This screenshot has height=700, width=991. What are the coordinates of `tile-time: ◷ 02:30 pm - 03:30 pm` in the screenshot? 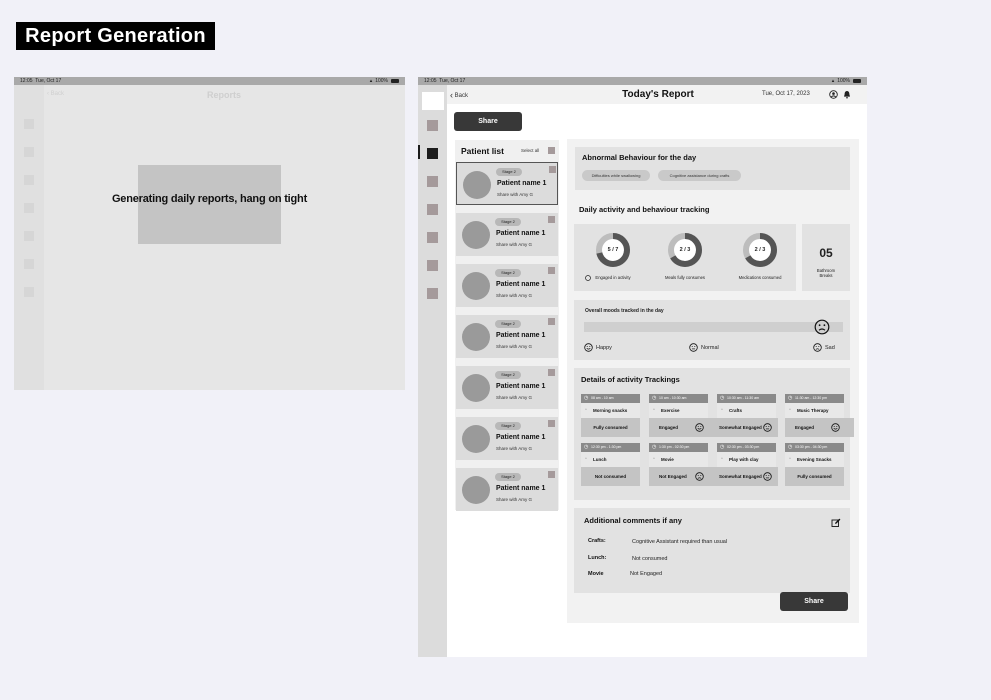 It's located at (746, 447).